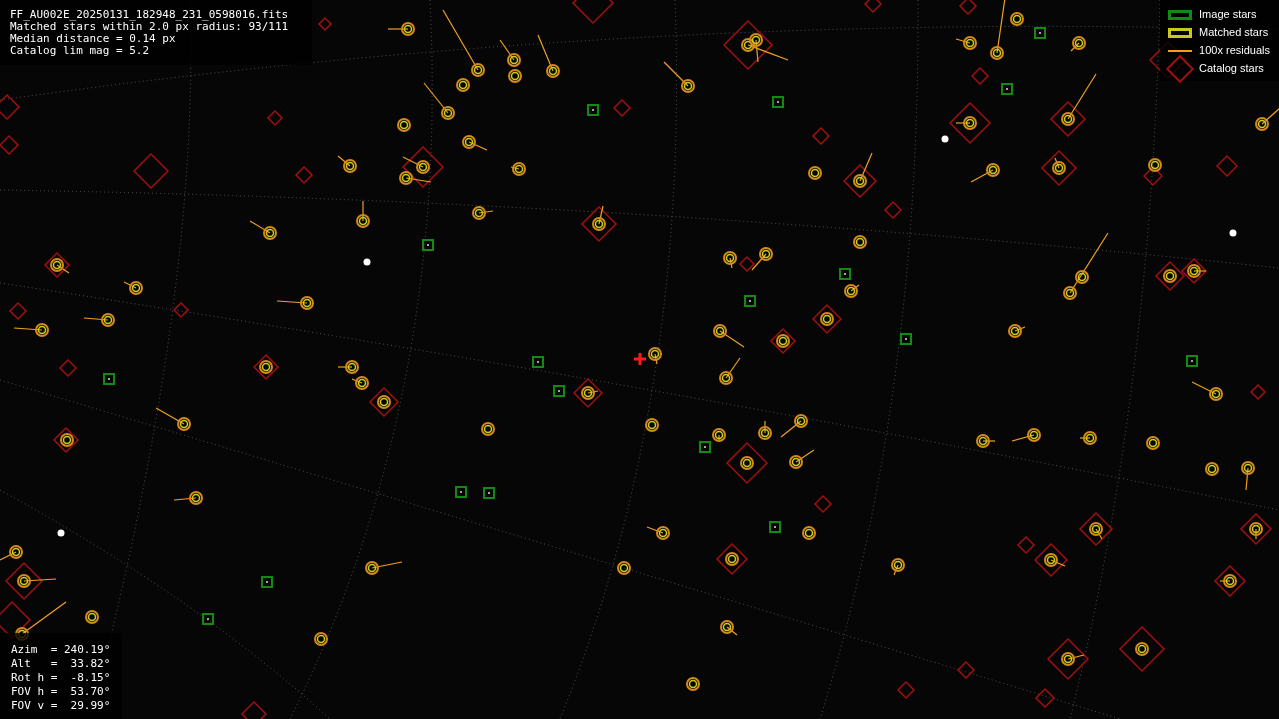  I want to click on pointing-text: Alt = 33.82°, so click(61, 664).